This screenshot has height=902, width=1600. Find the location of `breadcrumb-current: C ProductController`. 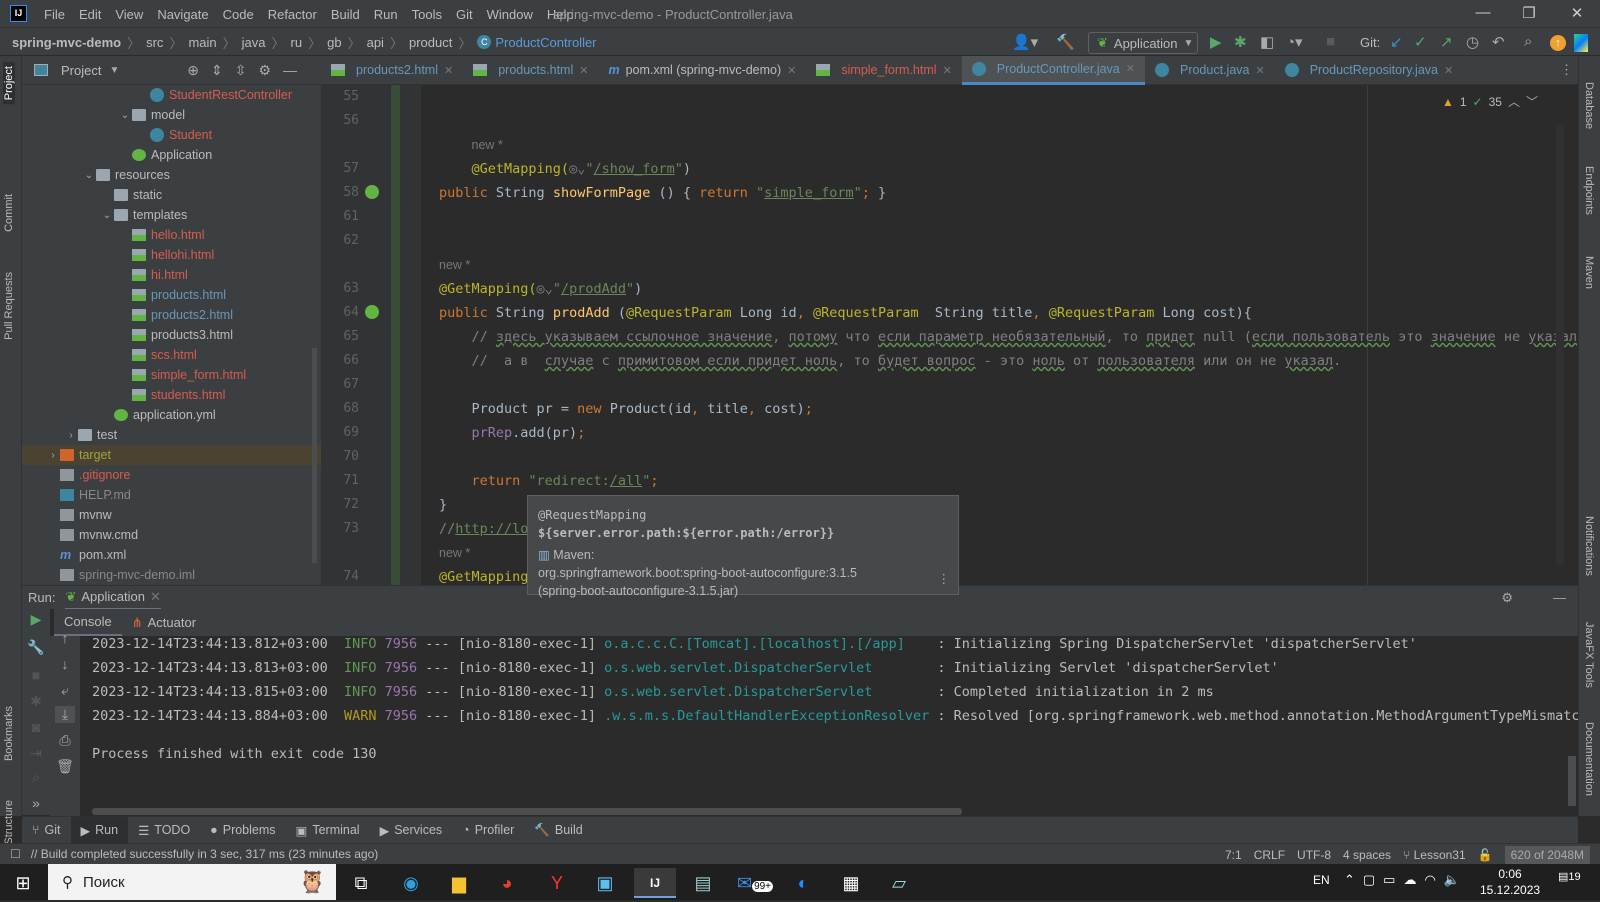

breadcrumb-current: C ProductController is located at coordinates (537, 42).